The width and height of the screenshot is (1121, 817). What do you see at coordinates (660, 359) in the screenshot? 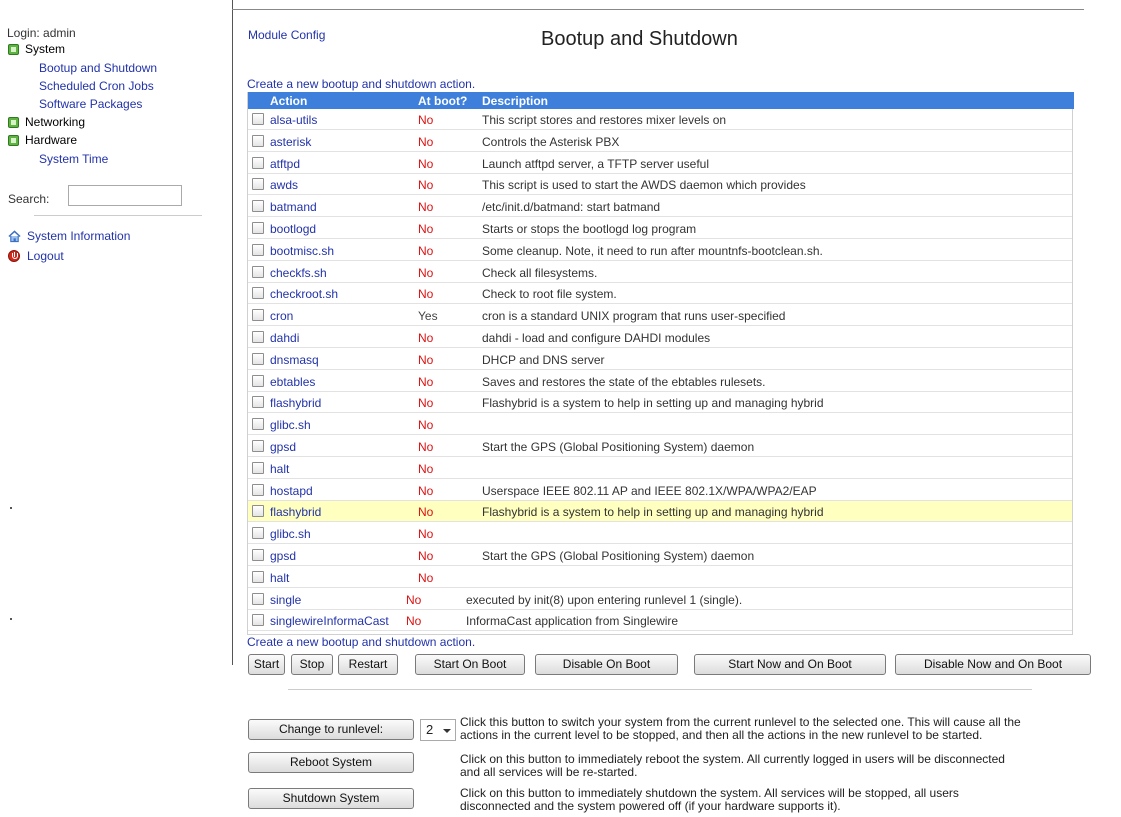
I see `table-row: dnsmasq No DHCP and DNS server` at bounding box center [660, 359].